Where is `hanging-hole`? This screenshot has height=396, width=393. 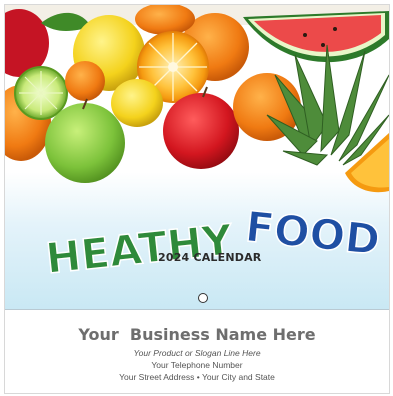 hanging-hole is located at coordinates (203, 298).